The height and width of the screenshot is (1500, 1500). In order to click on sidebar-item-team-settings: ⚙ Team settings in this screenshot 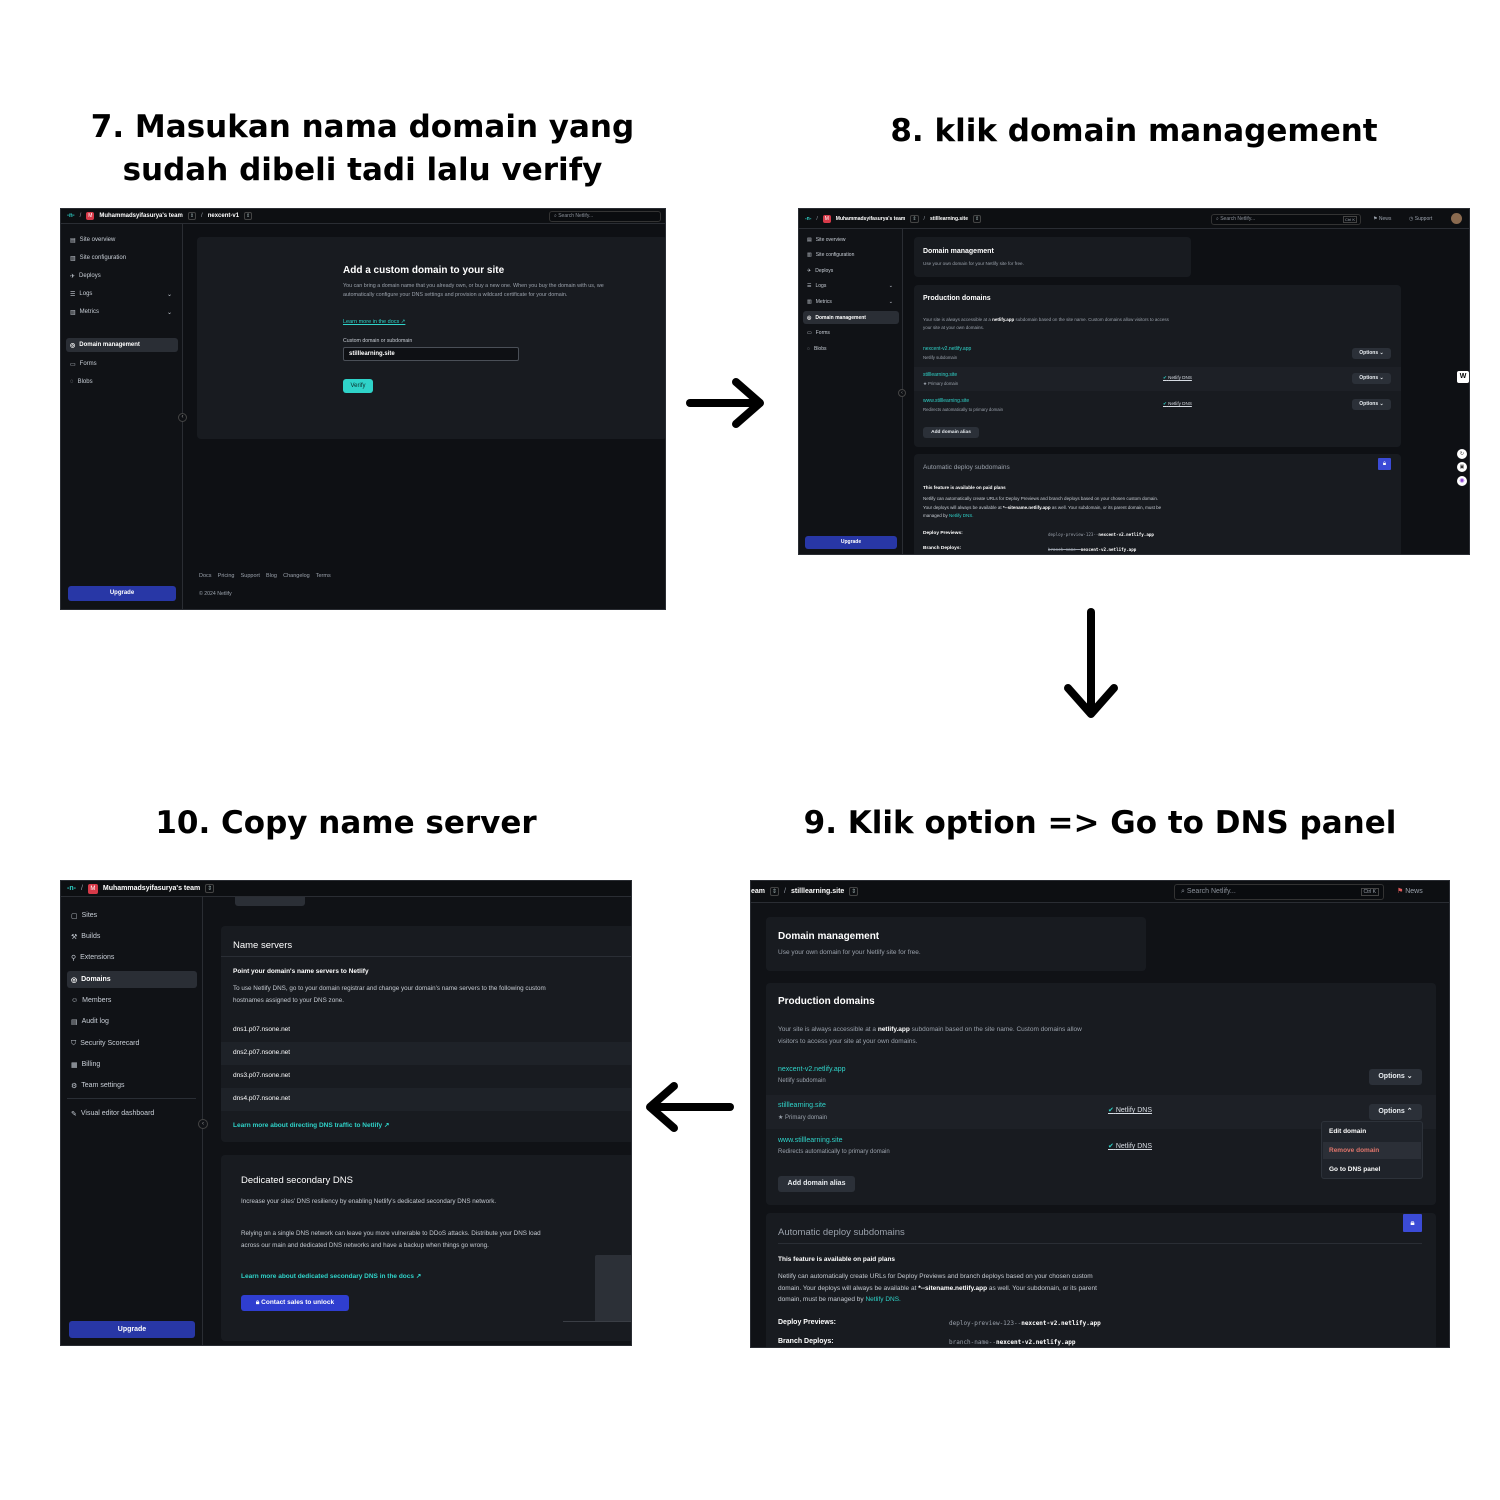, I will do `click(132, 1085)`.